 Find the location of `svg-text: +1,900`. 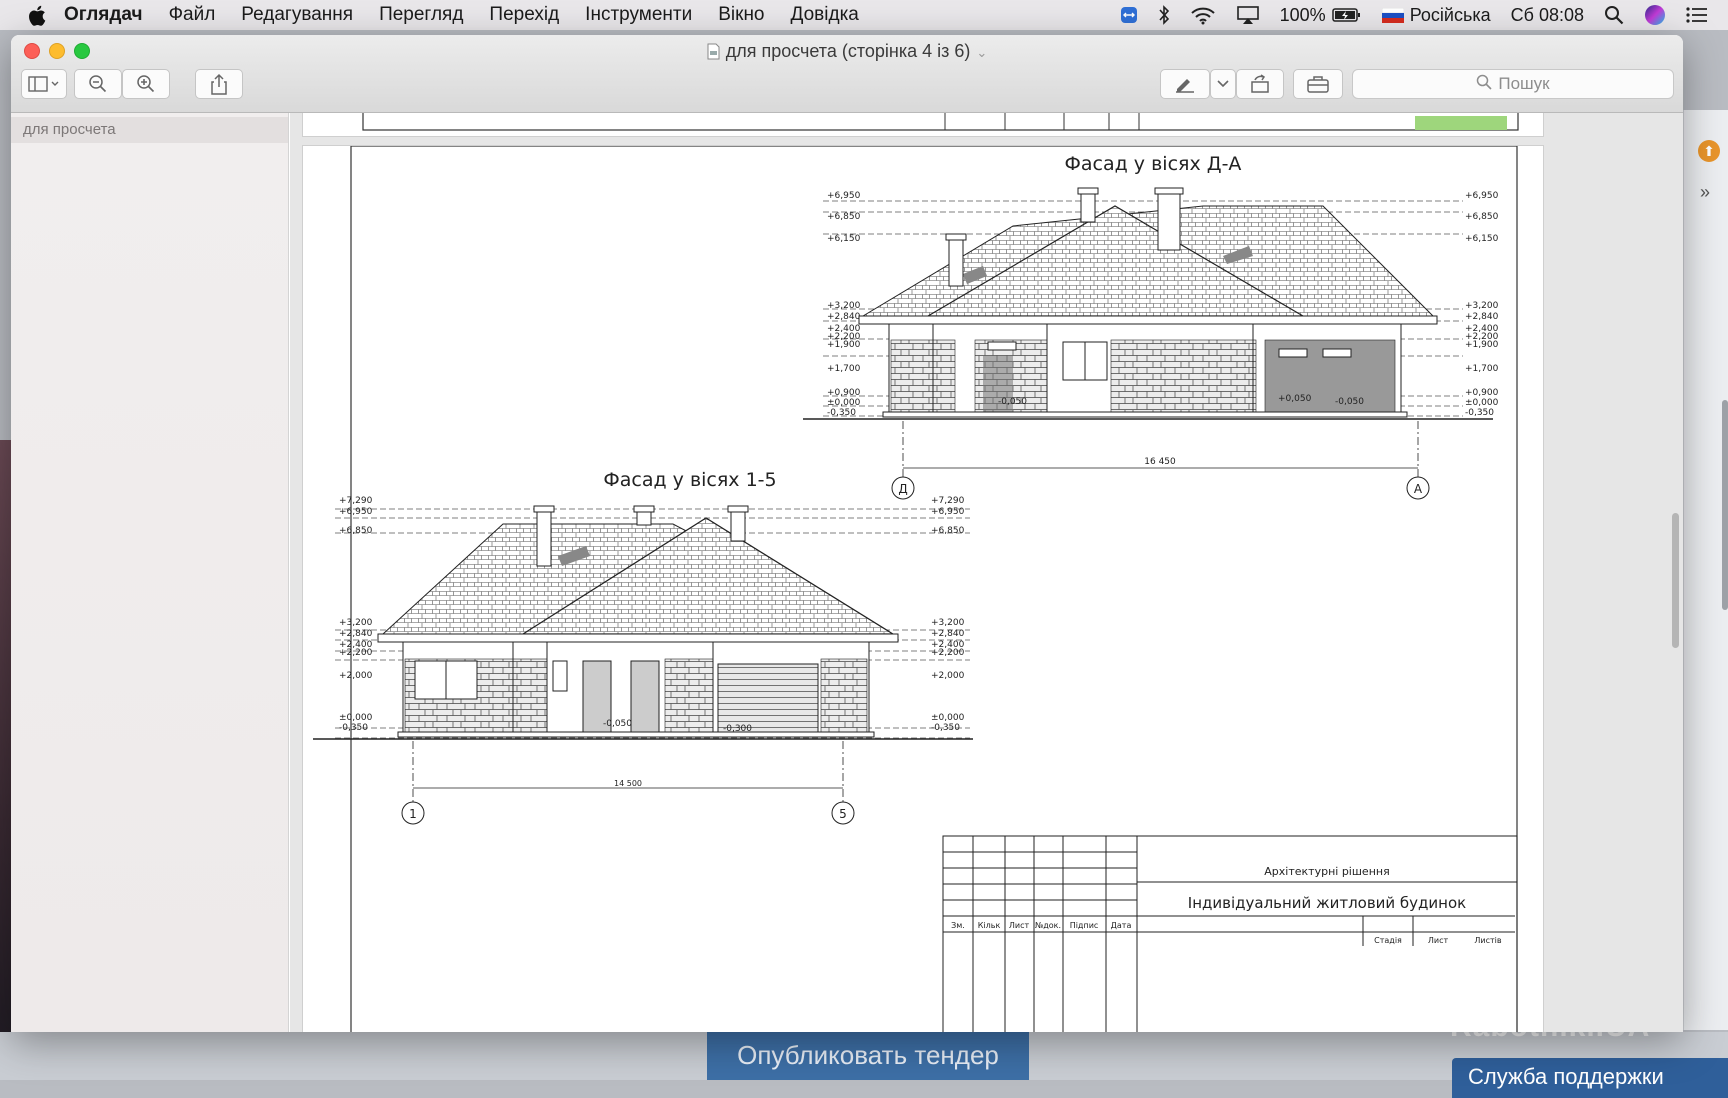

svg-text: +1,900 is located at coordinates (1482, 345).